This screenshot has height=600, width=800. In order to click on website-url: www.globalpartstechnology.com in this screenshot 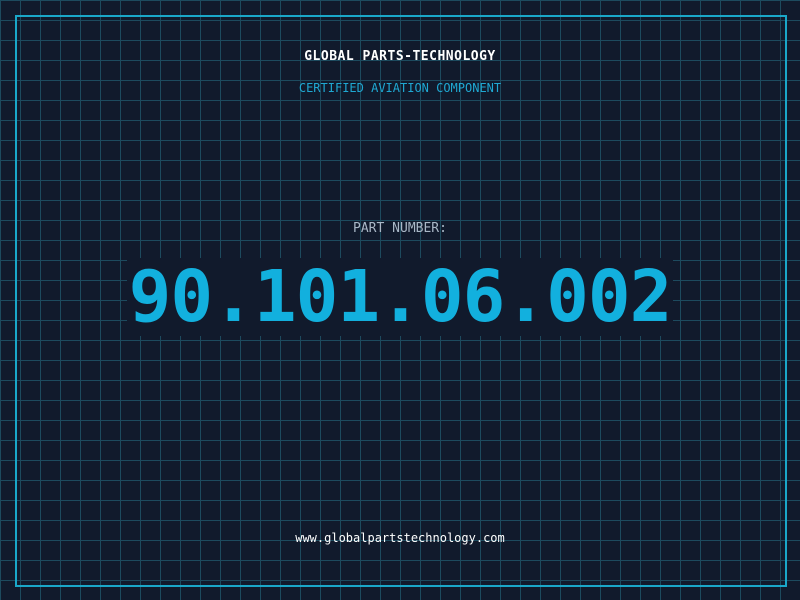, I will do `click(400, 538)`.